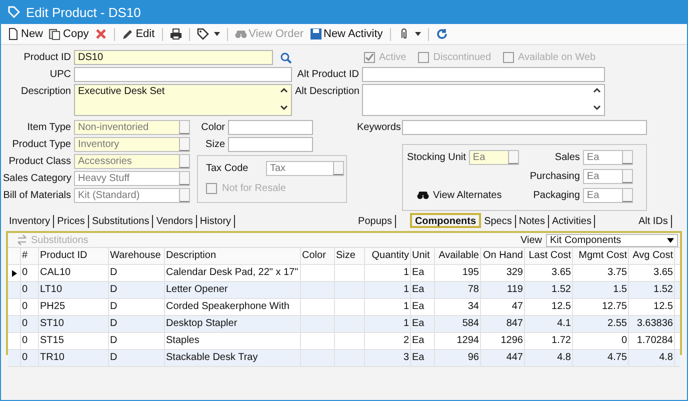 The image size is (688, 401). What do you see at coordinates (498, 221) in the screenshot?
I see `tab: Specs` at bounding box center [498, 221].